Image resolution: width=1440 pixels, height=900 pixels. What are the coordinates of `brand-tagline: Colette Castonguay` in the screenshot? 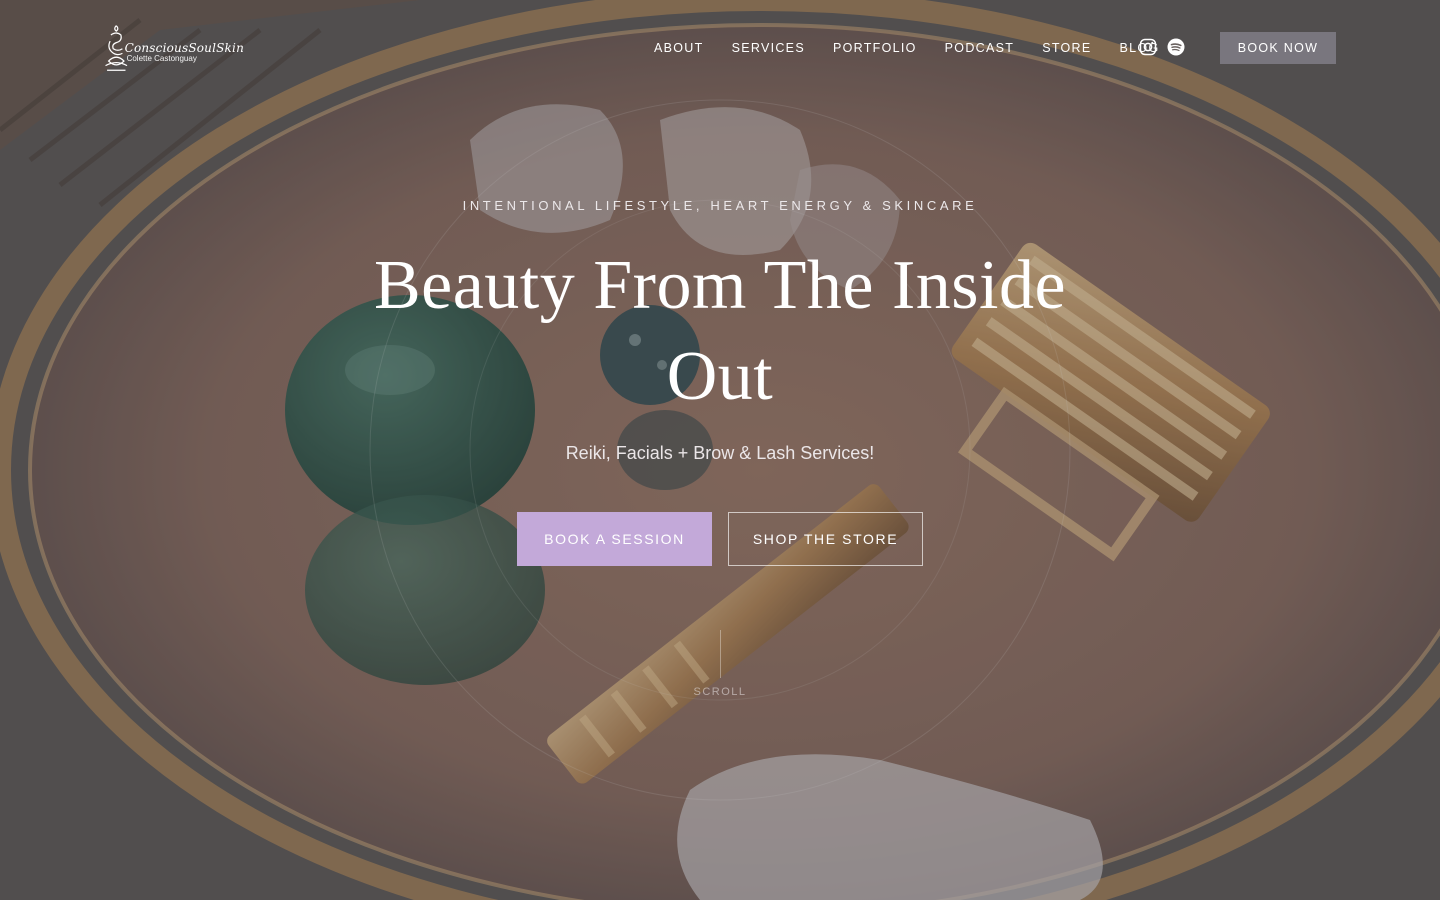 It's located at (161, 58).